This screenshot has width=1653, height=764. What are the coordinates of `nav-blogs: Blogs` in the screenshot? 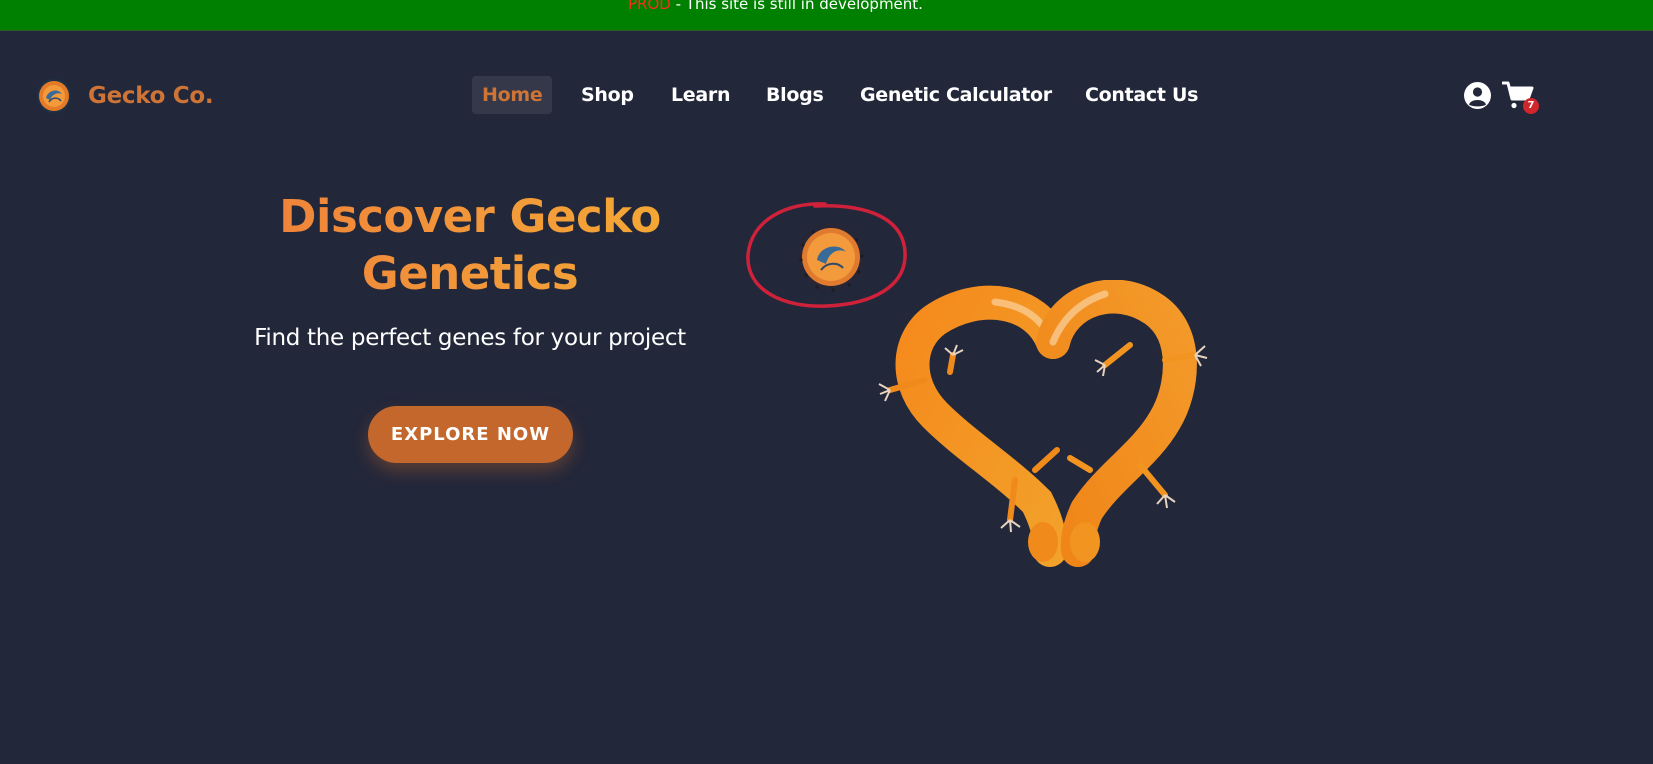 It's located at (795, 95).